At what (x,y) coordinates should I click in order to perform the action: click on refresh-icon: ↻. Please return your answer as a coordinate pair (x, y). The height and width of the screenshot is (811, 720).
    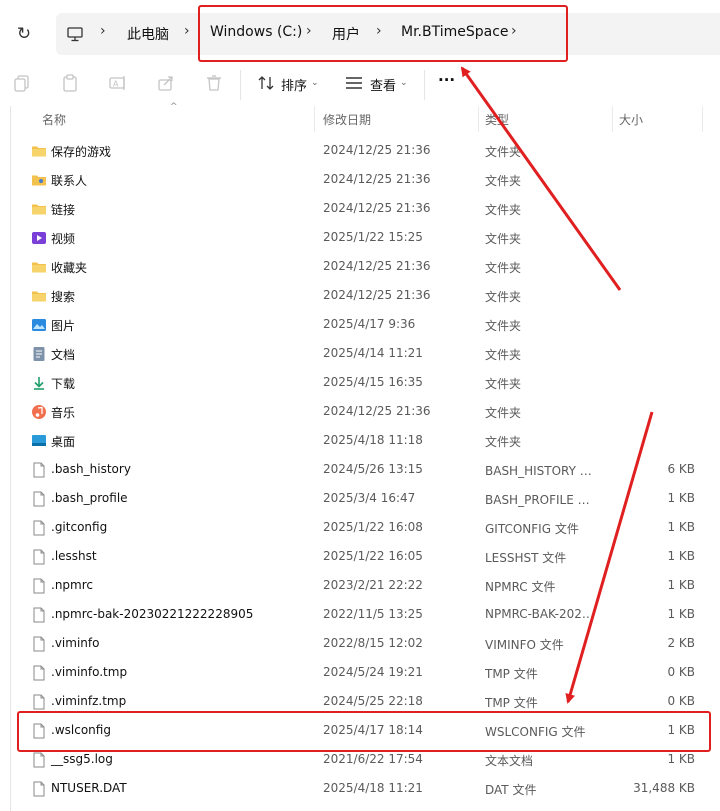
    Looking at the image, I should click on (24, 34).